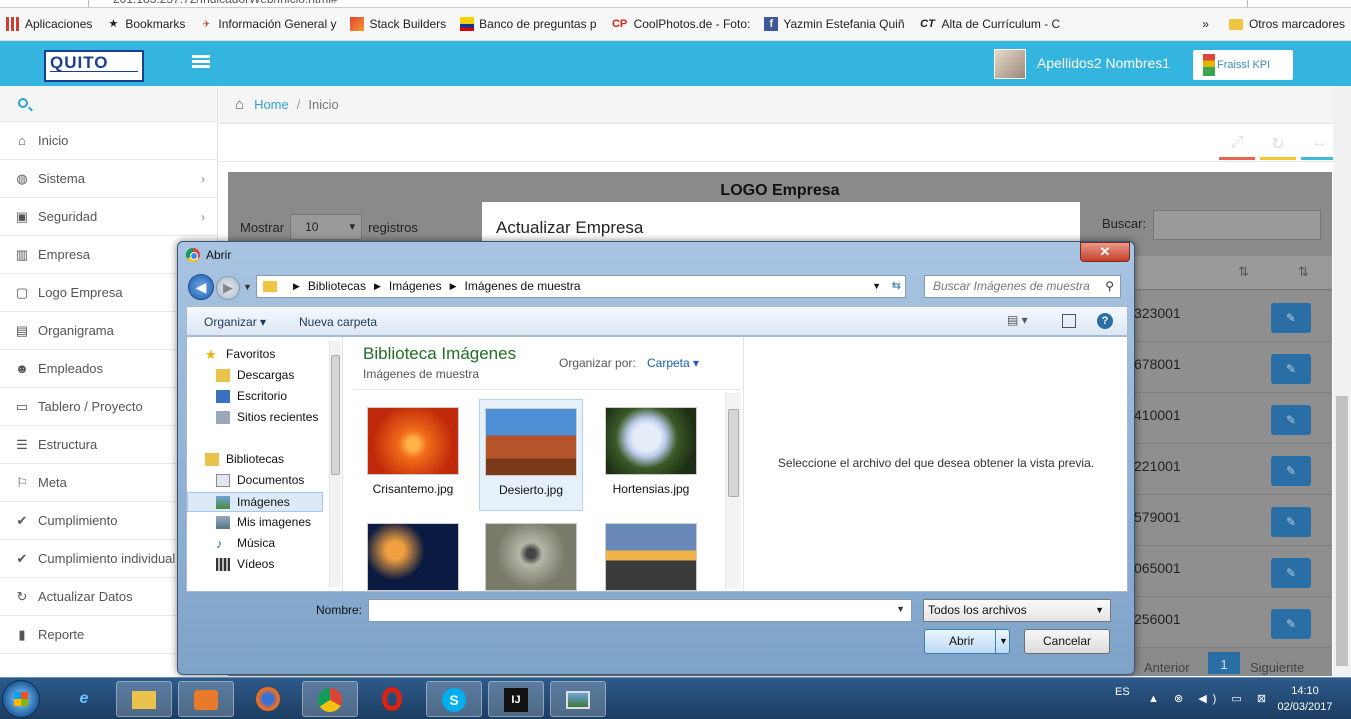  I want to click on address-bar: 201.183.237.72/IndicadorWeb/Inicio.html#, so click(675, 4).